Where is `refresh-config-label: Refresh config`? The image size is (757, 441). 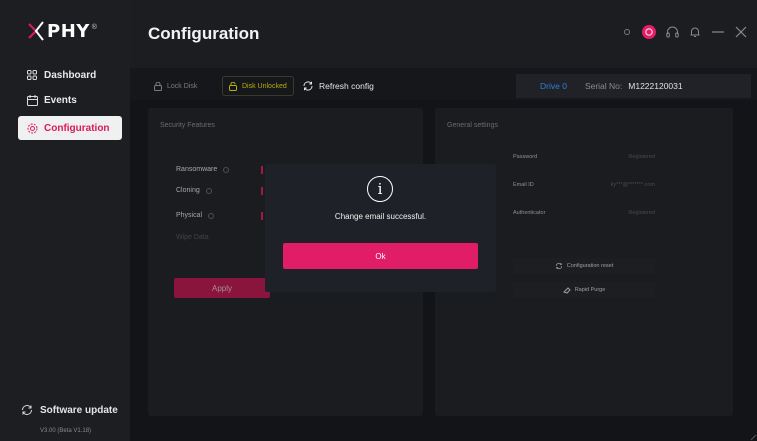
refresh-config-label: Refresh config is located at coordinates (346, 86).